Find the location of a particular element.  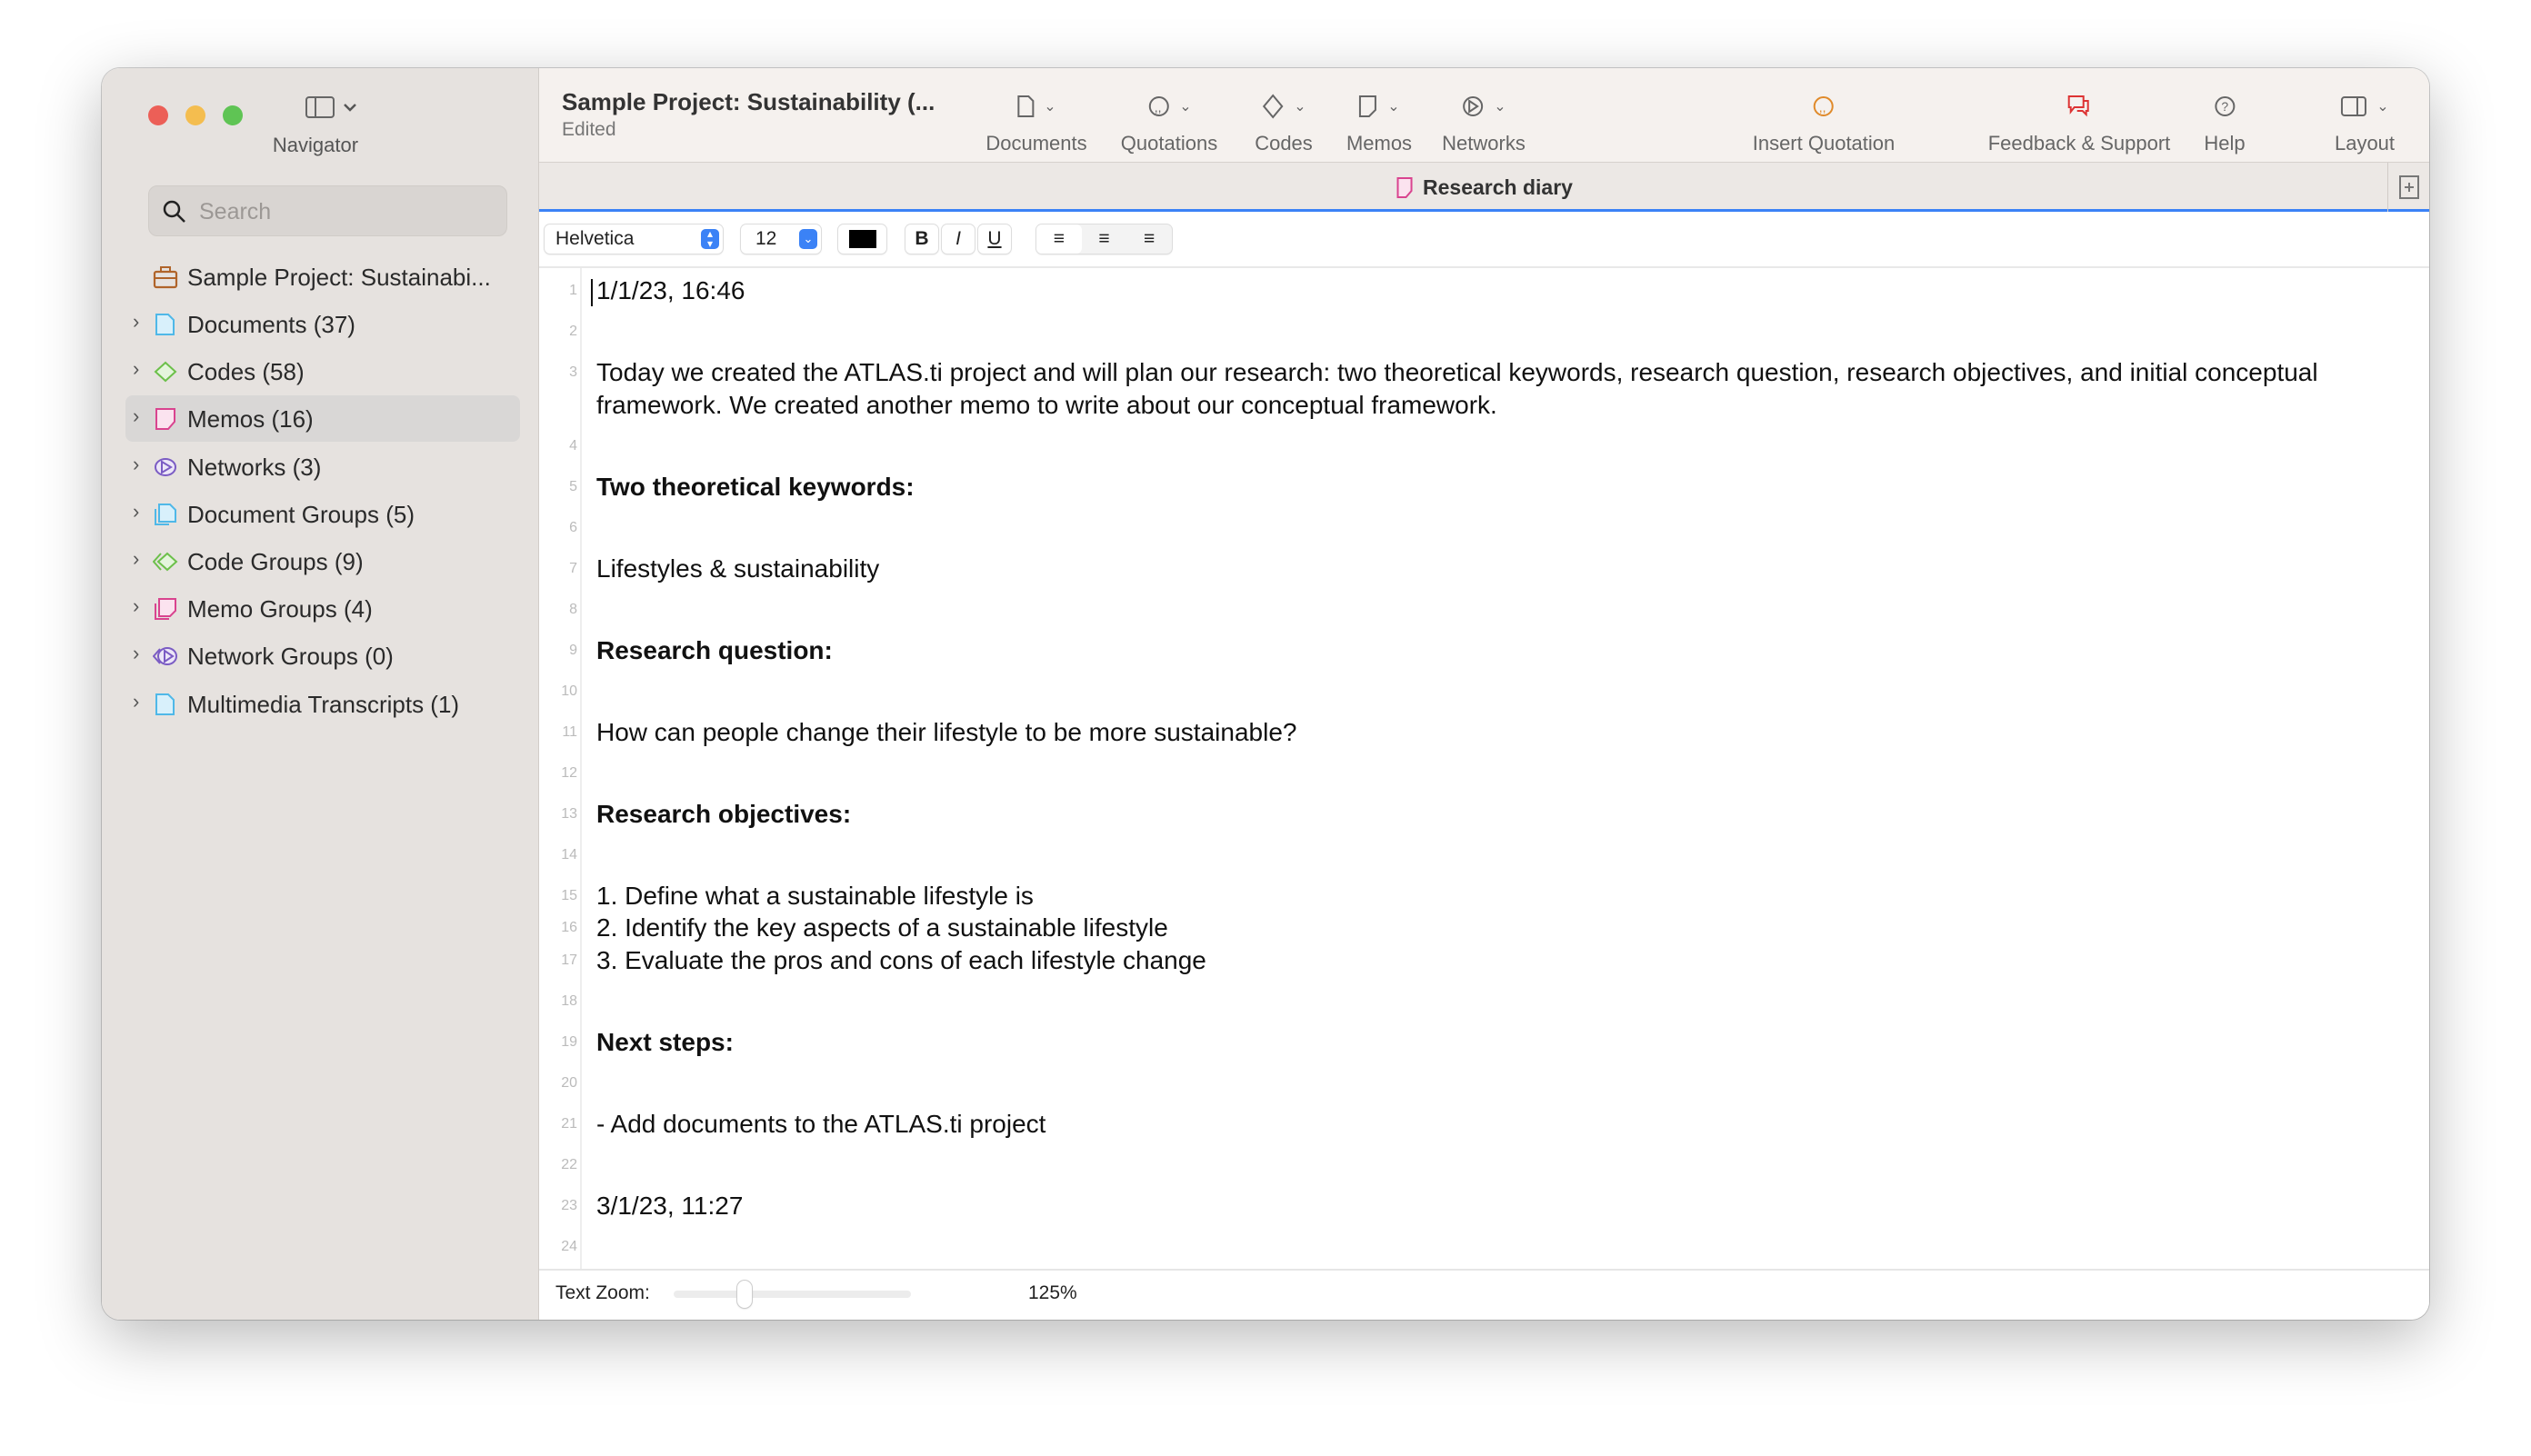

sidebar-item: › Network Groups (0) is located at coordinates (323, 656).